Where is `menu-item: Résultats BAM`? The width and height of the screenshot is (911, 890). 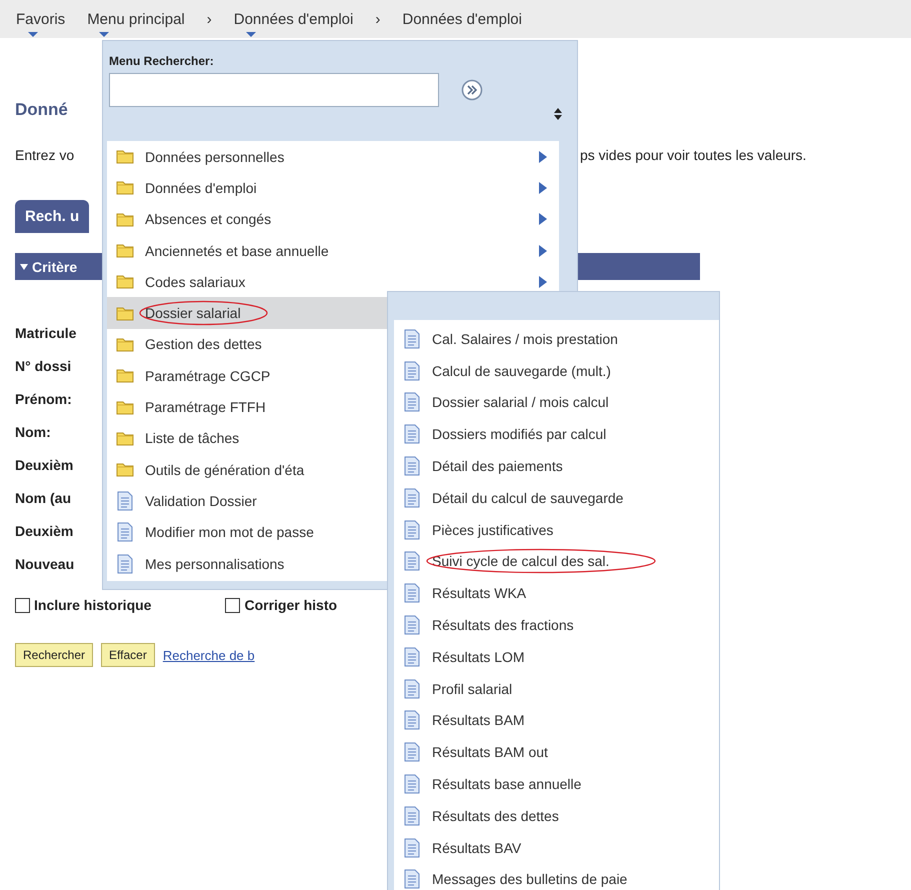
menu-item: Résultats BAM is located at coordinates (556, 720).